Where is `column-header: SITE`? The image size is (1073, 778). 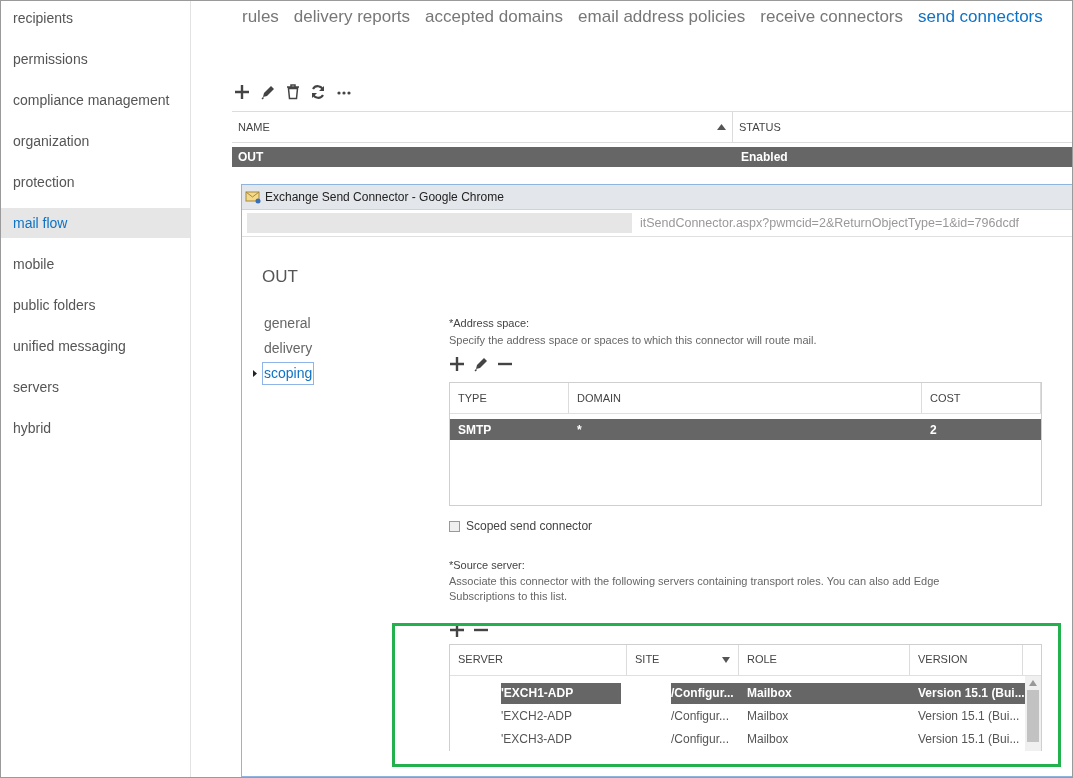
column-header: SITE is located at coordinates (683, 659).